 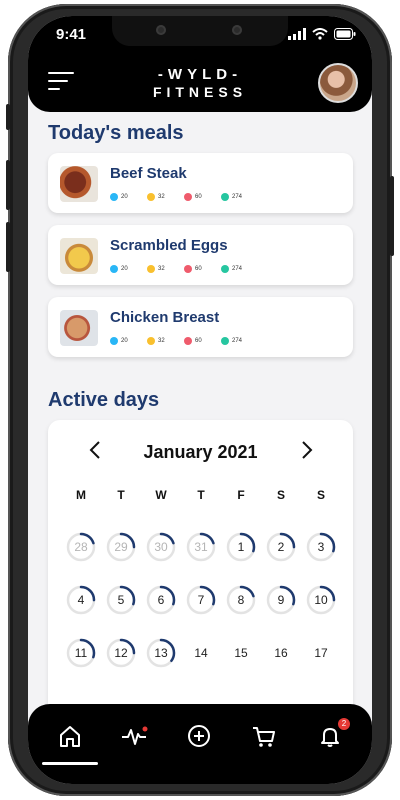 What do you see at coordinates (71, 34) in the screenshot?
I see `status-time: 9:41` at bounding box center [71, 34].